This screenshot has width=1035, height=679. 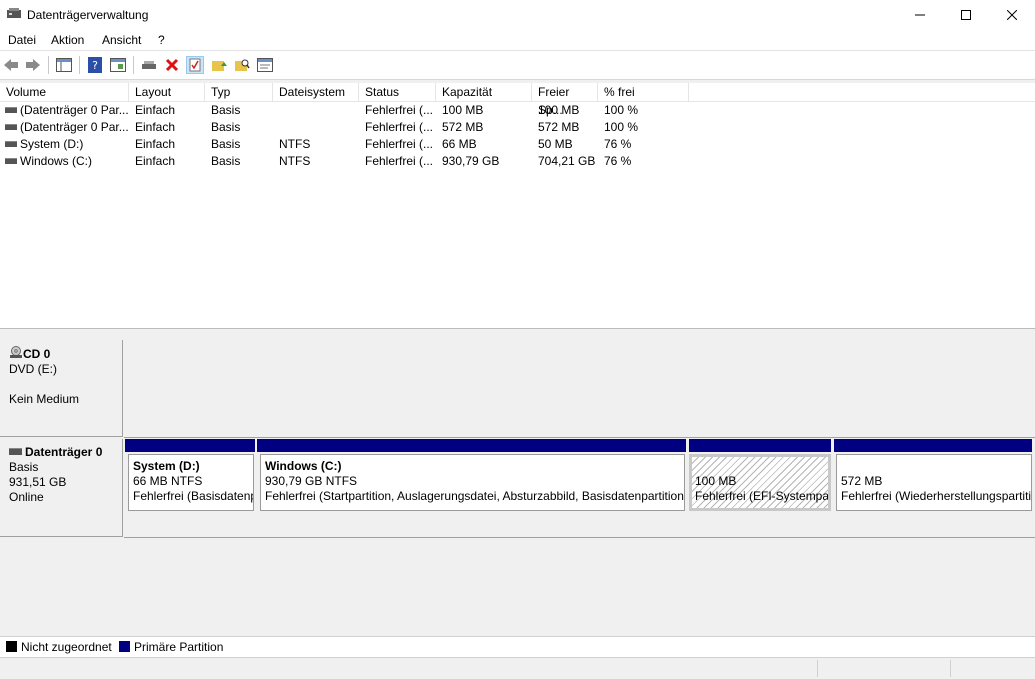 What do you see at coordinates (33, 369) in the screenshot?
I see `cd-drive-letter: DVD (E:)` at bounding box center [33, 369].